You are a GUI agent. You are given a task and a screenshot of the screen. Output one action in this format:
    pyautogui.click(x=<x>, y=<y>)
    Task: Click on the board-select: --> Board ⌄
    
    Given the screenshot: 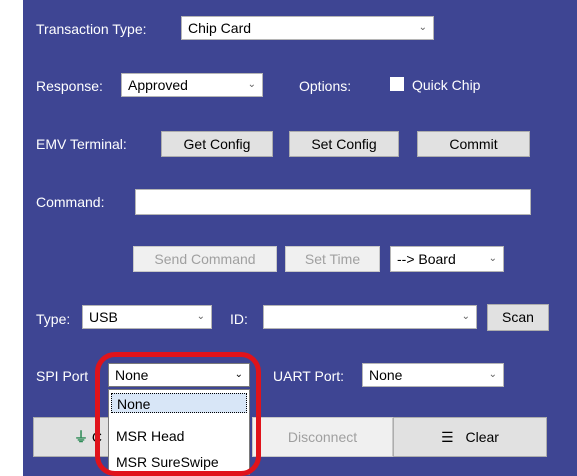 What is the action you would take?
    pyautogui.click(x=447, y=259)
    